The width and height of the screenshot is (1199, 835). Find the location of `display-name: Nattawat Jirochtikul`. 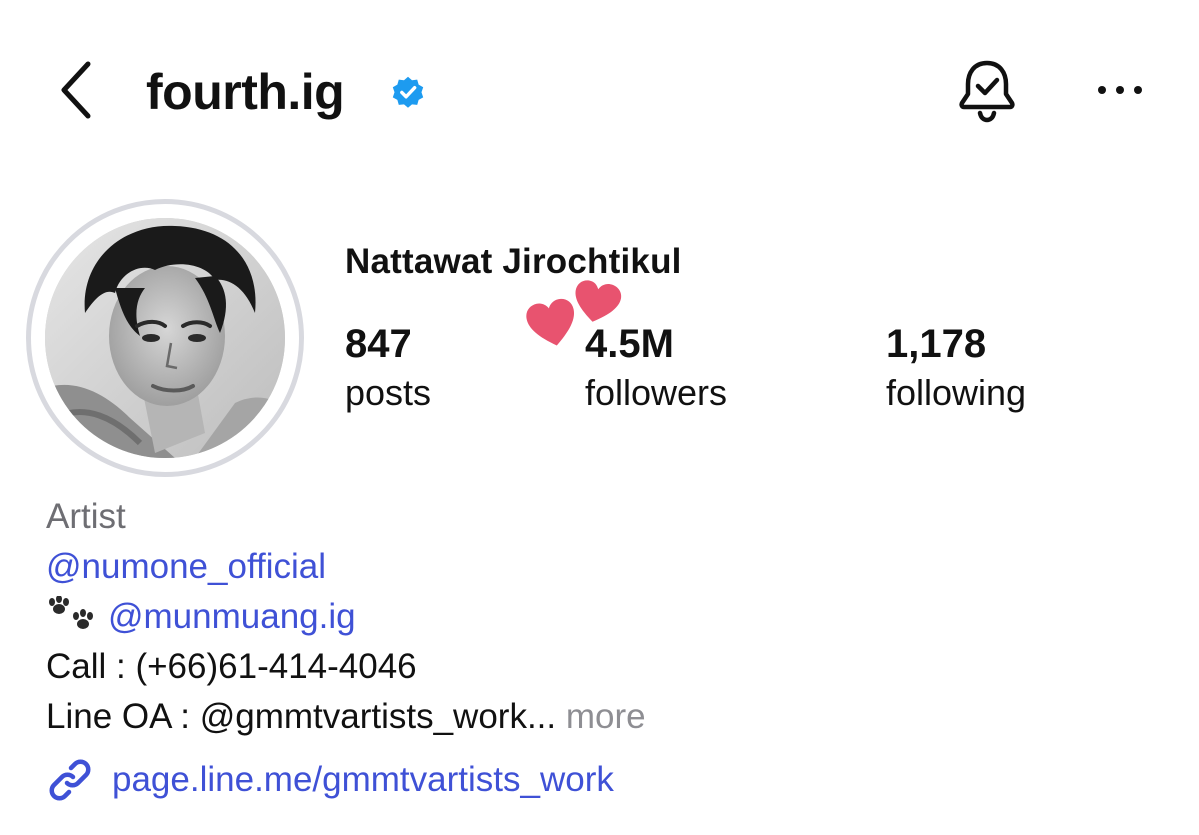

display-name: Nattawat Jirochtikul is located at coordinates (513, 261).